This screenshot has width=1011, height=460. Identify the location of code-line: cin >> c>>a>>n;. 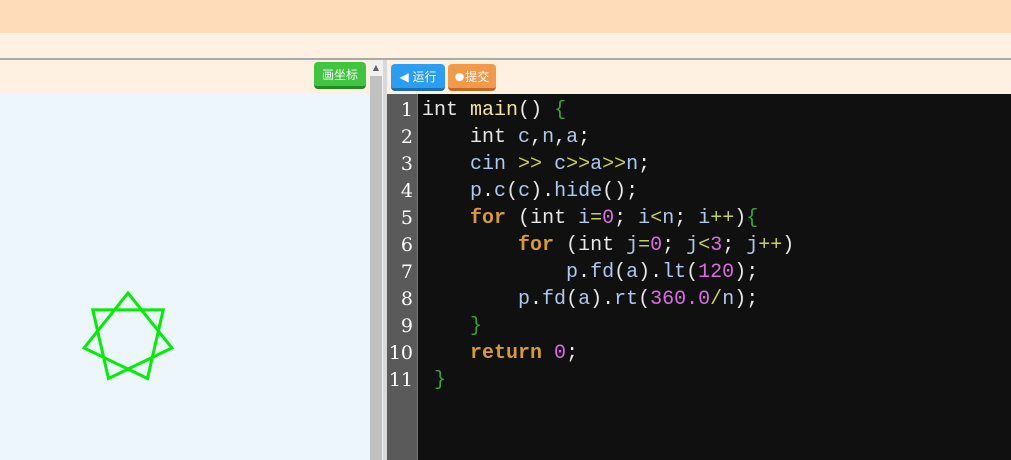
(560, 164).